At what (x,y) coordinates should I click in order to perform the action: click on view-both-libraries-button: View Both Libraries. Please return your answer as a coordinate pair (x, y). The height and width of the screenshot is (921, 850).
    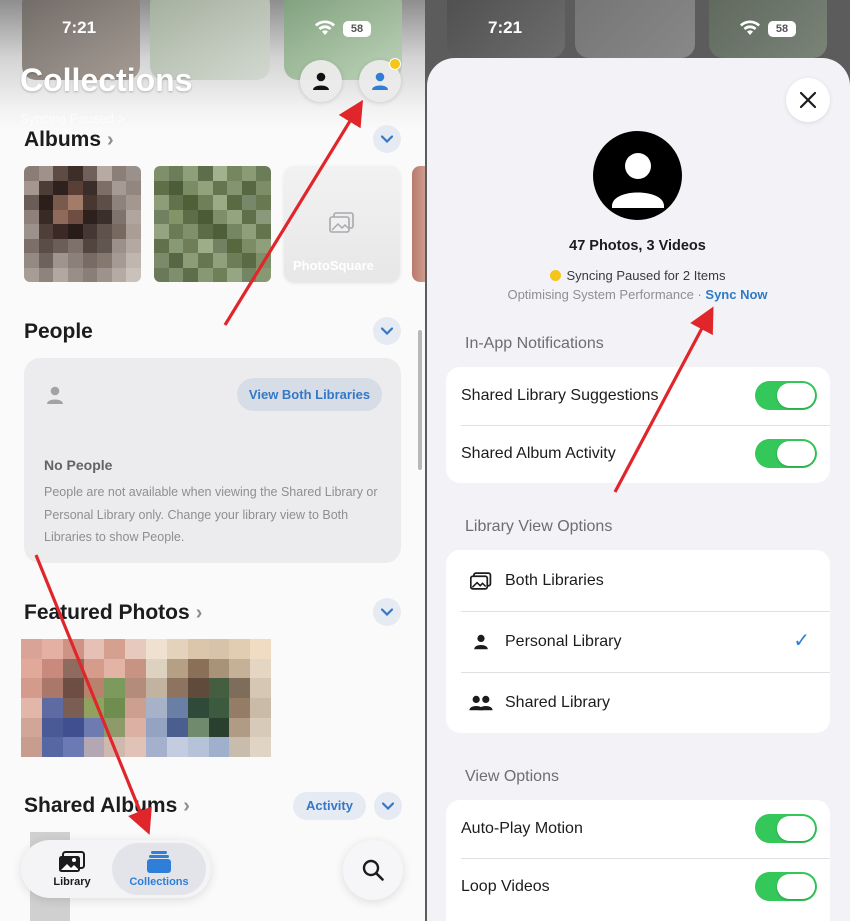
    Looking at the image, I should click on (309, 394).